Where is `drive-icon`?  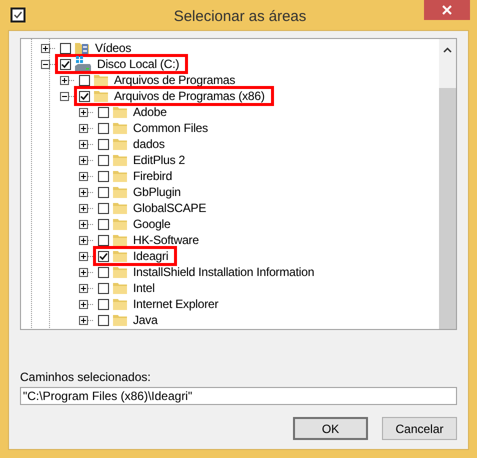 drive-icon is located at coordinates (83, 64).